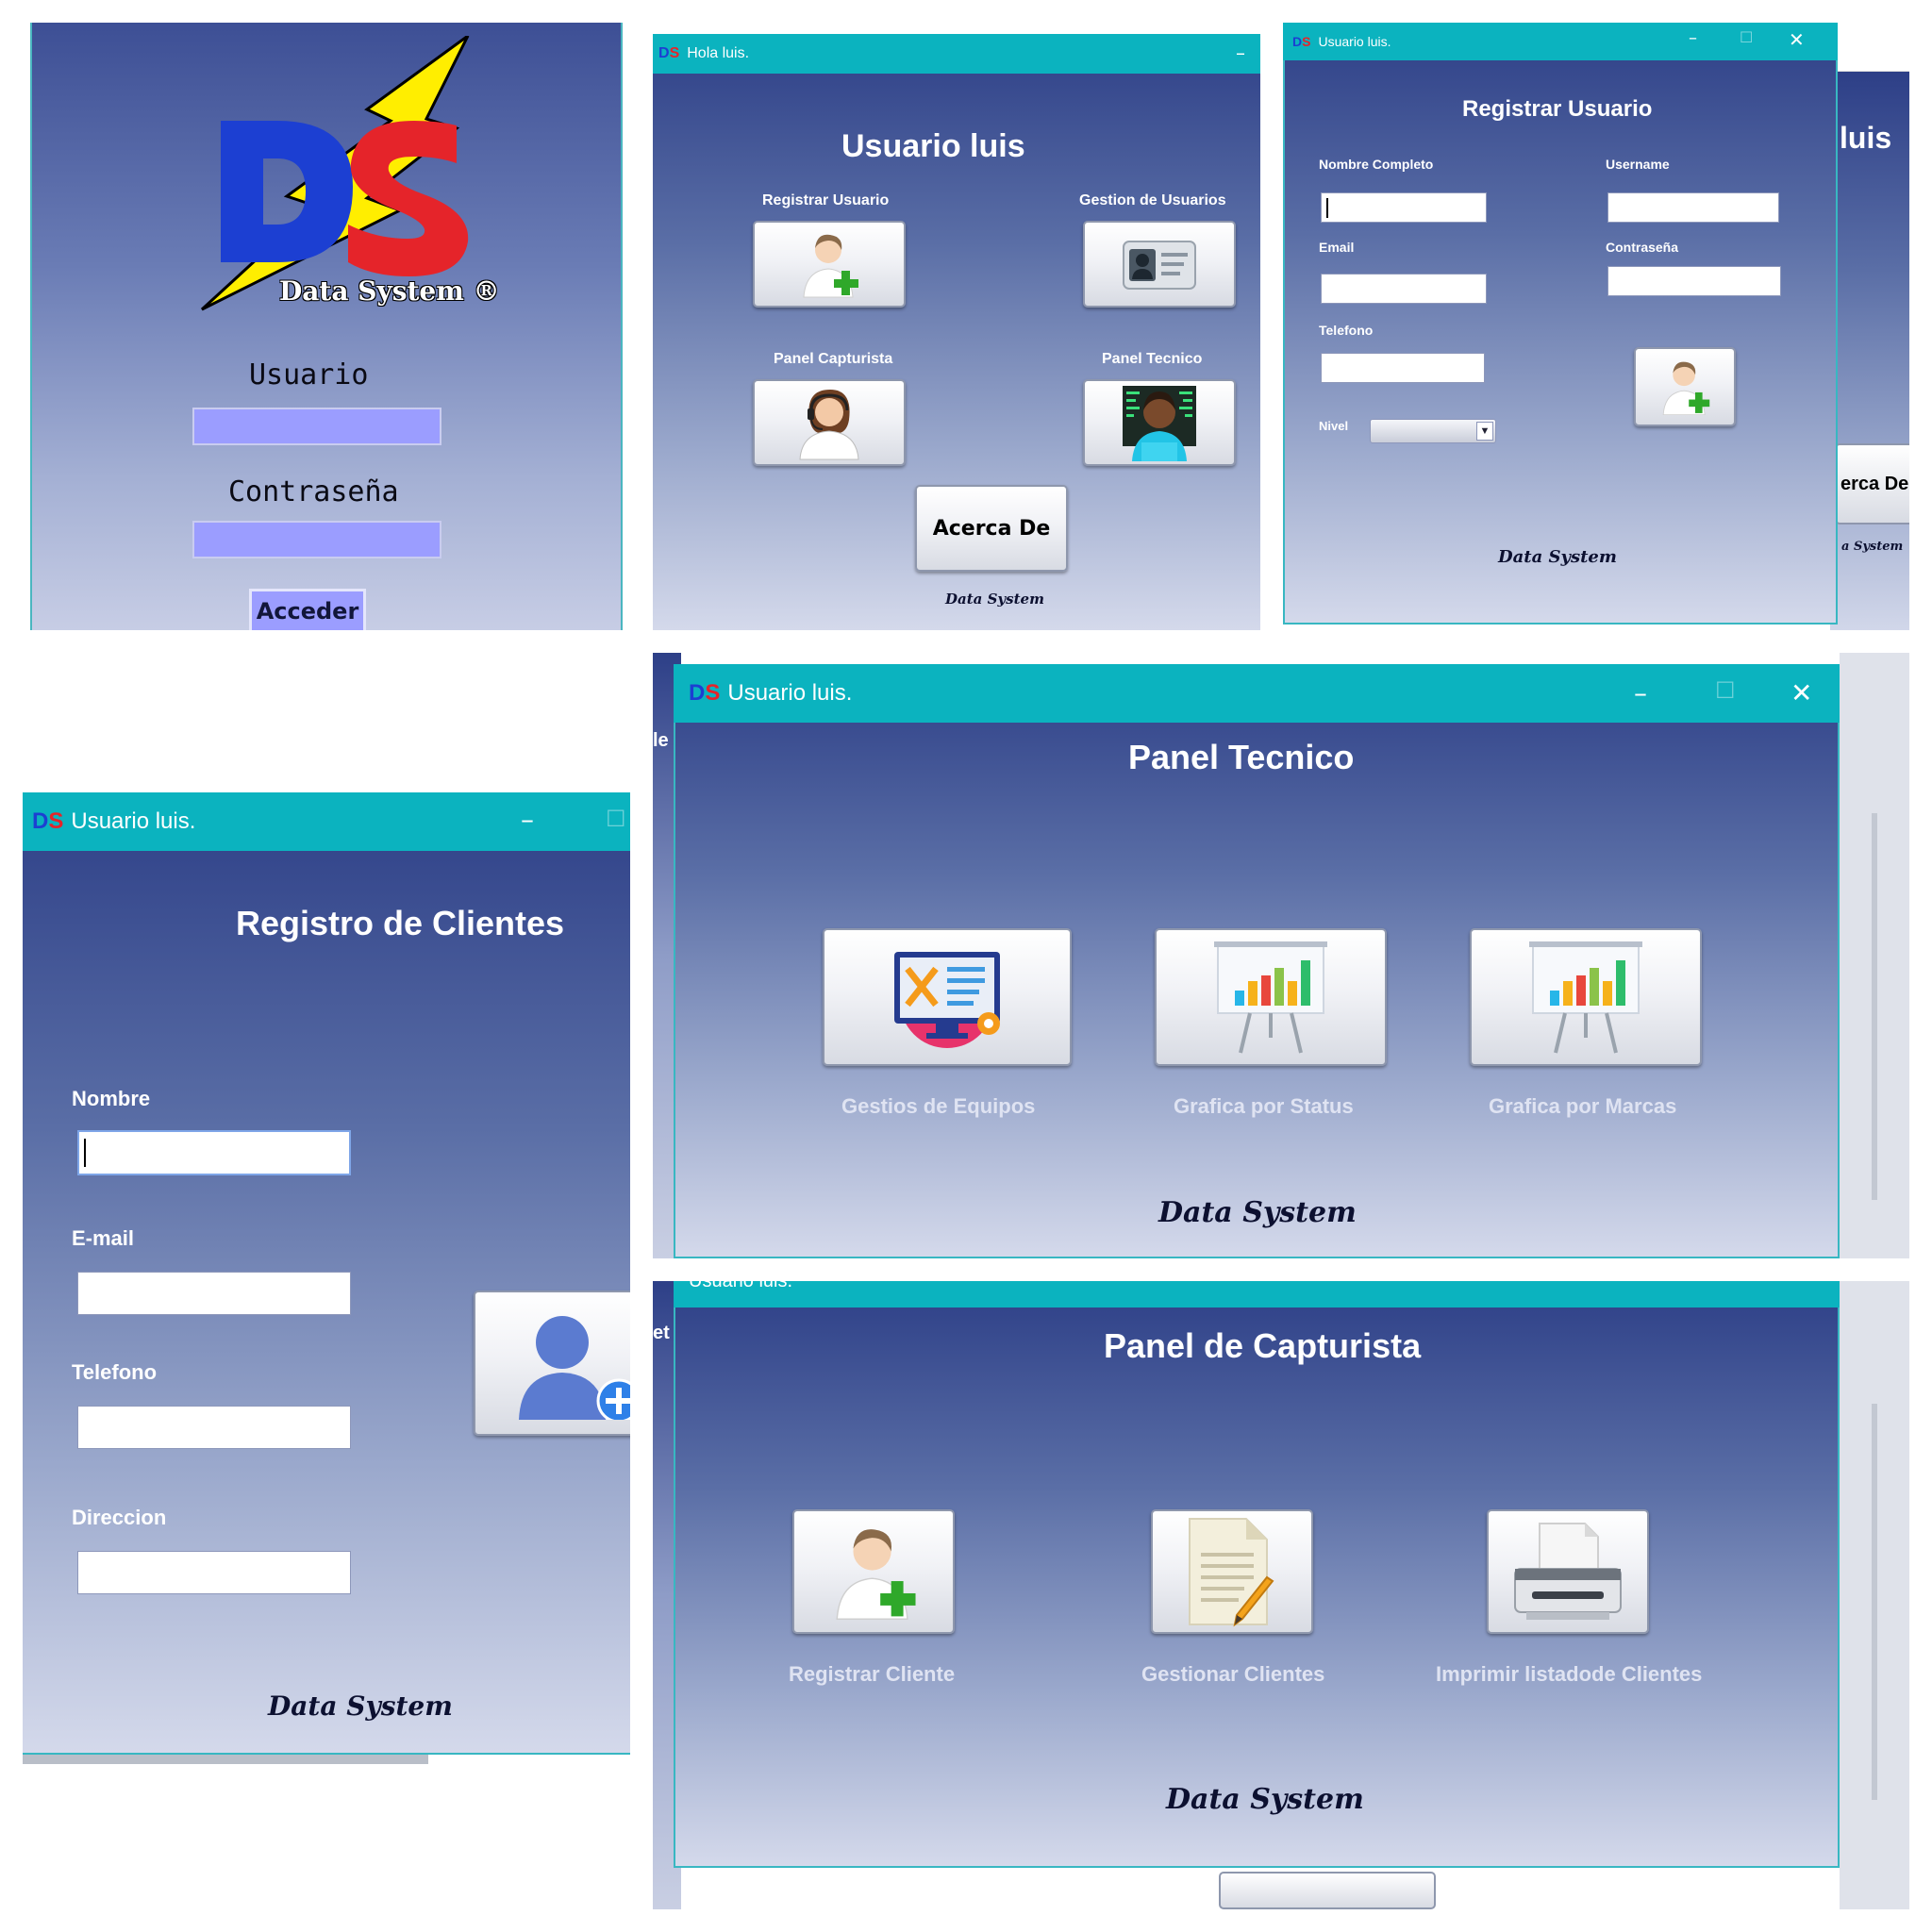 This screenshot has width=1932, height=1932. Describe the element at coordinates (1258, 1212) in the screenshot. I see `tech-panel-footer: Data System` at that location.